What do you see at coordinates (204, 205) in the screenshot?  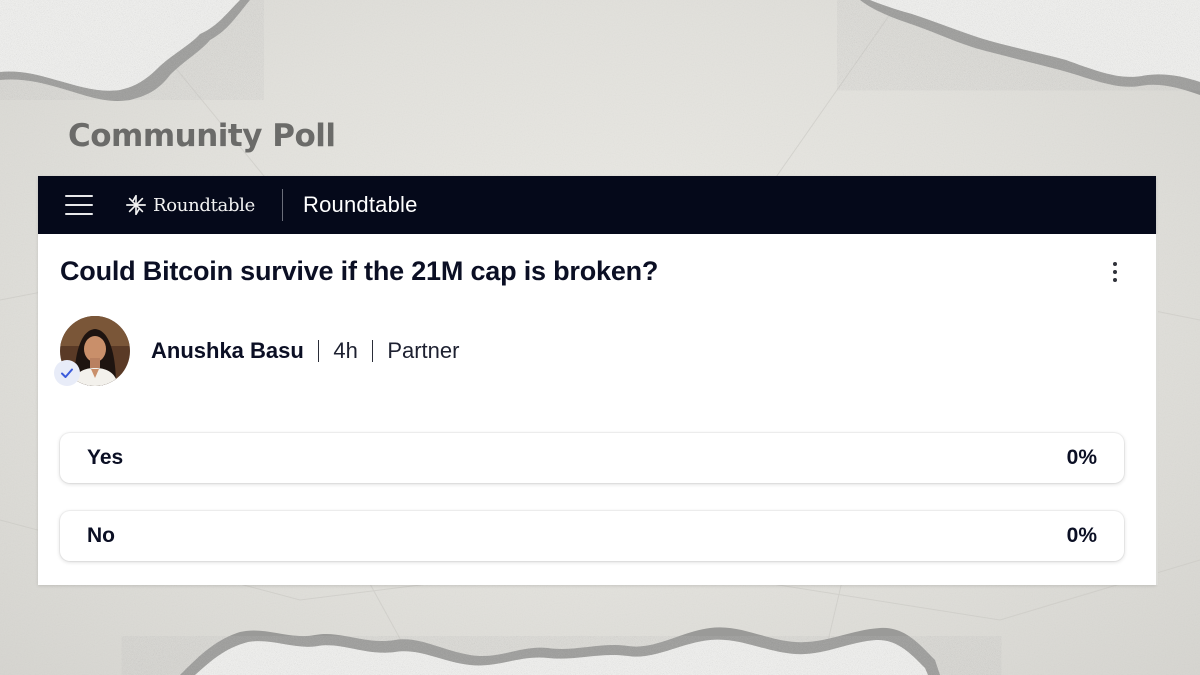 I see `logo-text: Roundtable` at bounding box center [204, 205].